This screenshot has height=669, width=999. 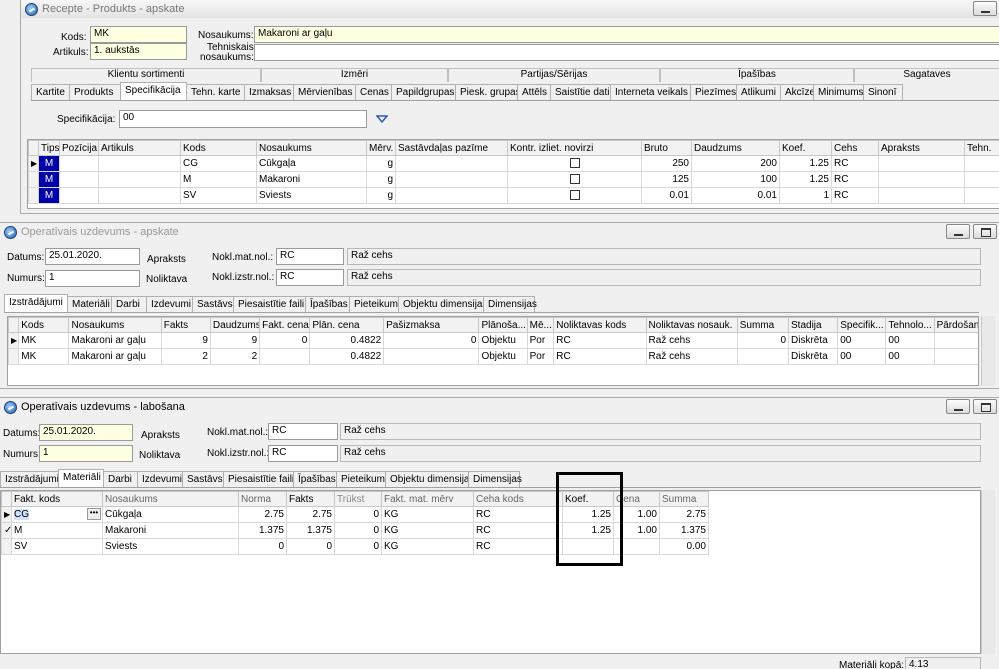 I want to click on datums-field: 25.01.2020., so click(x=92, y=256).